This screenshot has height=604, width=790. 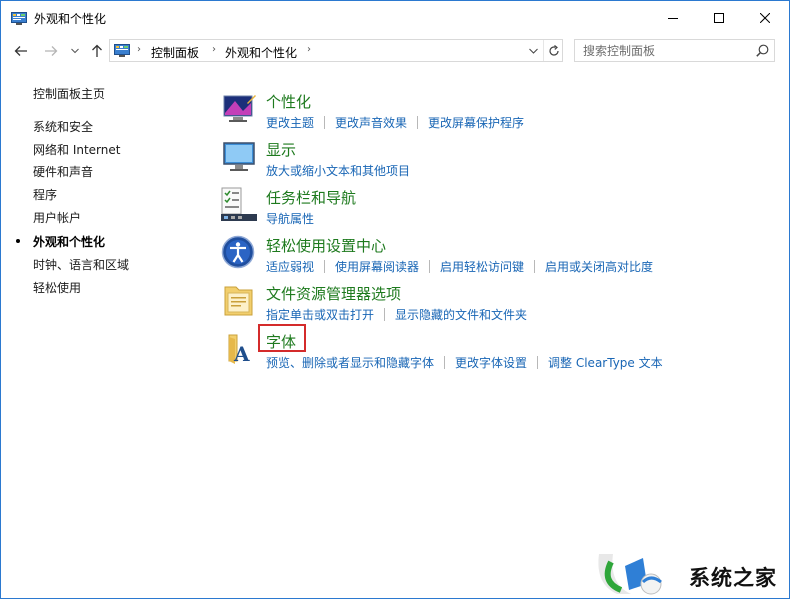 What do you see at coordinates (733, 578) in the screenshot?
I see `watermark-text: 系统之家` at bounding box center [733, 578].